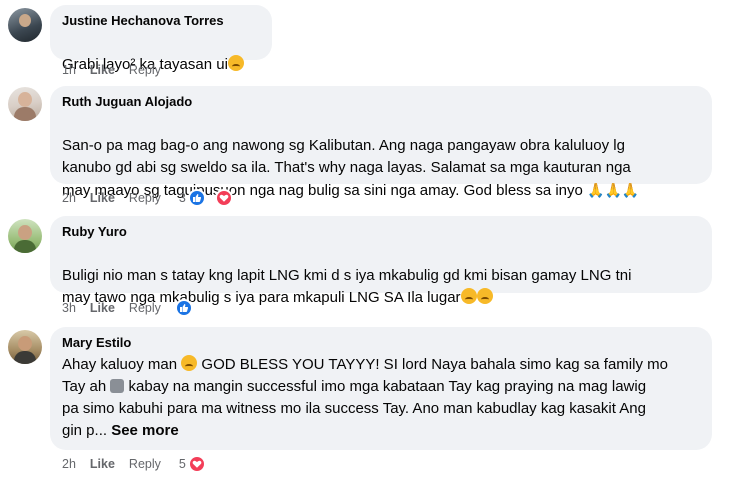  I want to click on comment-author: Mary Estilo, so click(381, 342).